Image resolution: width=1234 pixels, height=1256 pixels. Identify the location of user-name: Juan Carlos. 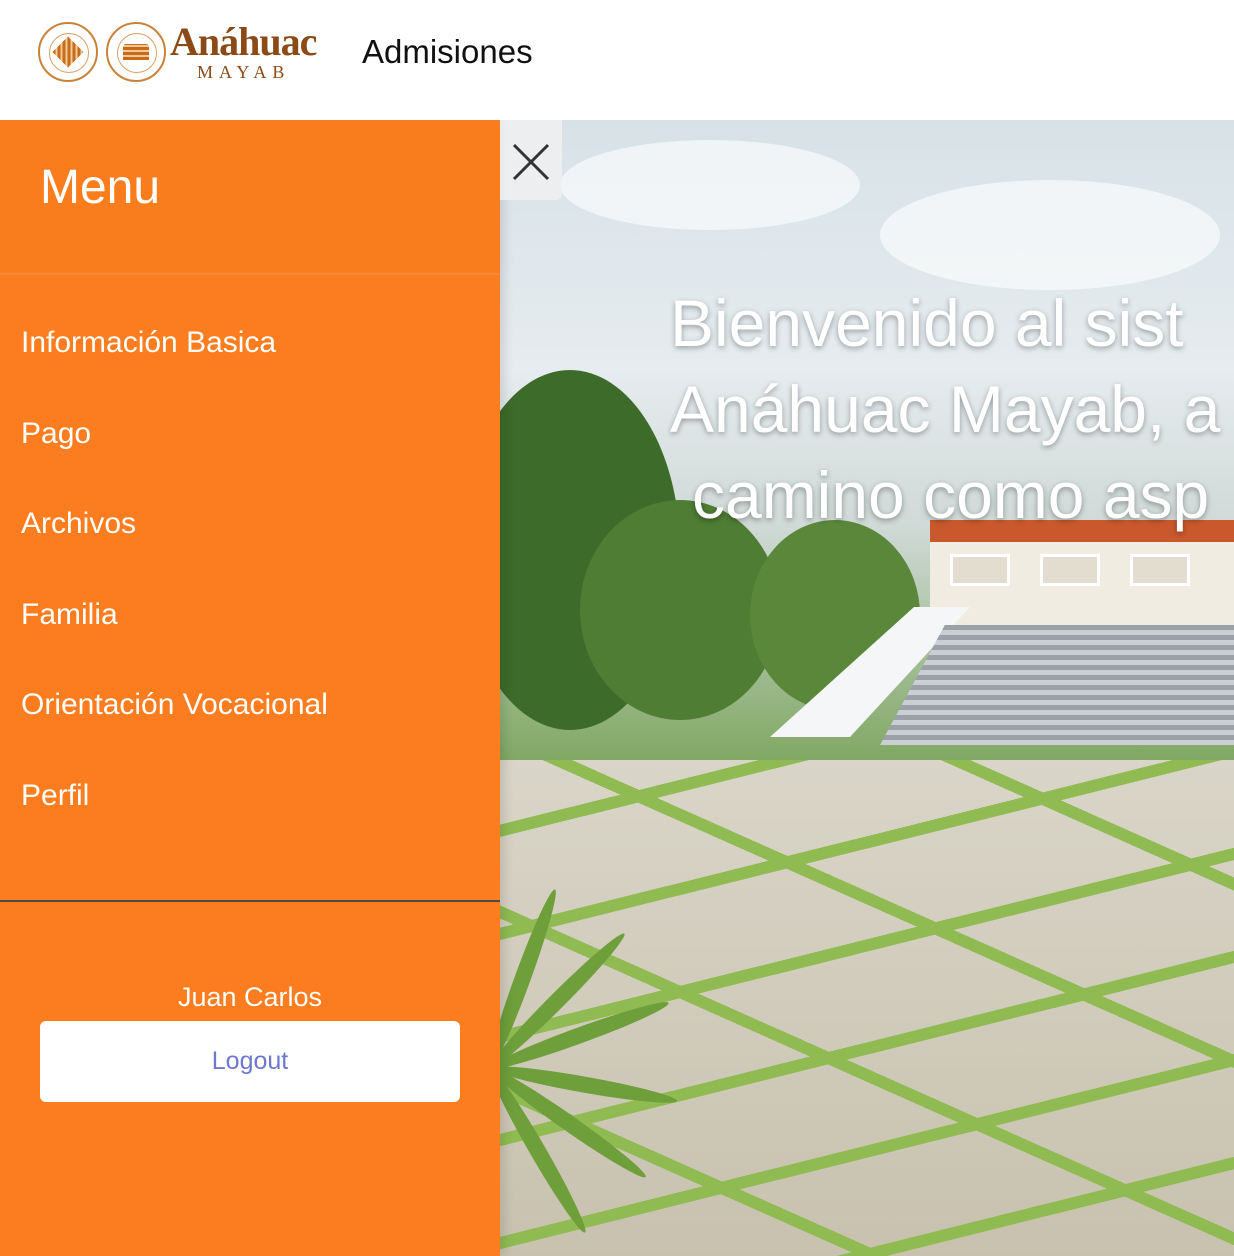
(250, 997).